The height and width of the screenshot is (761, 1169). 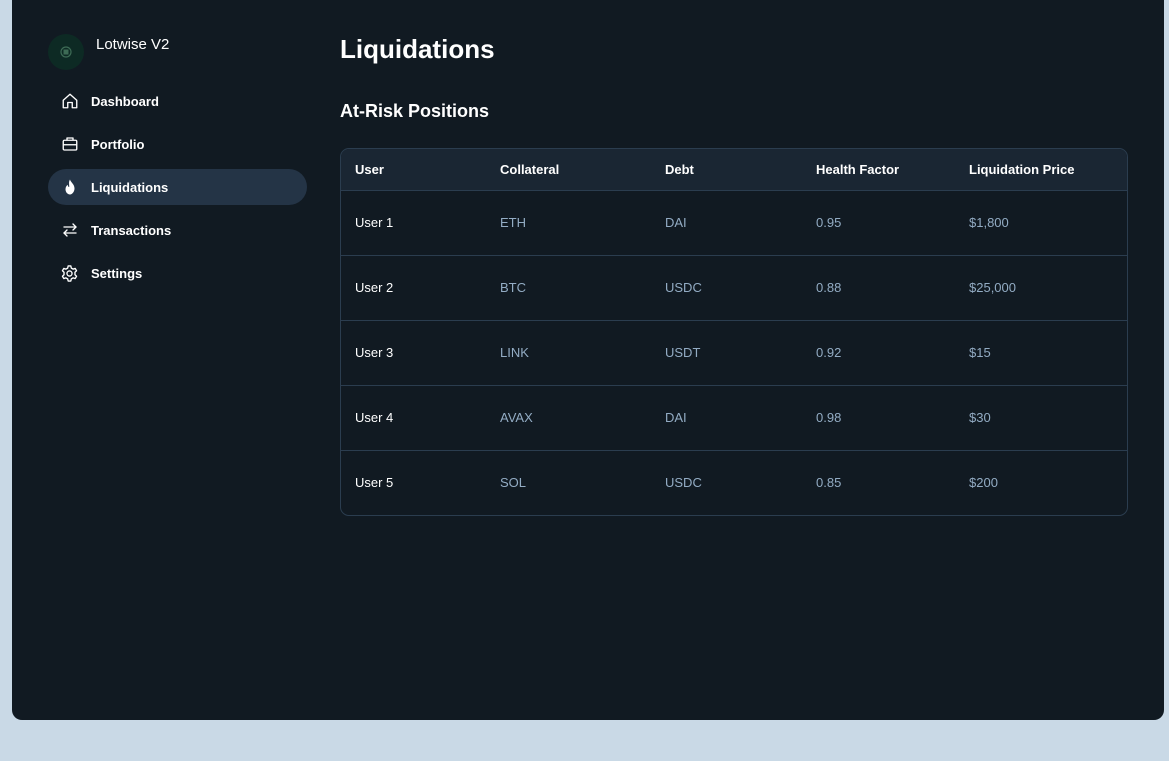 I want to click on logo, so click(x=66, y=52).